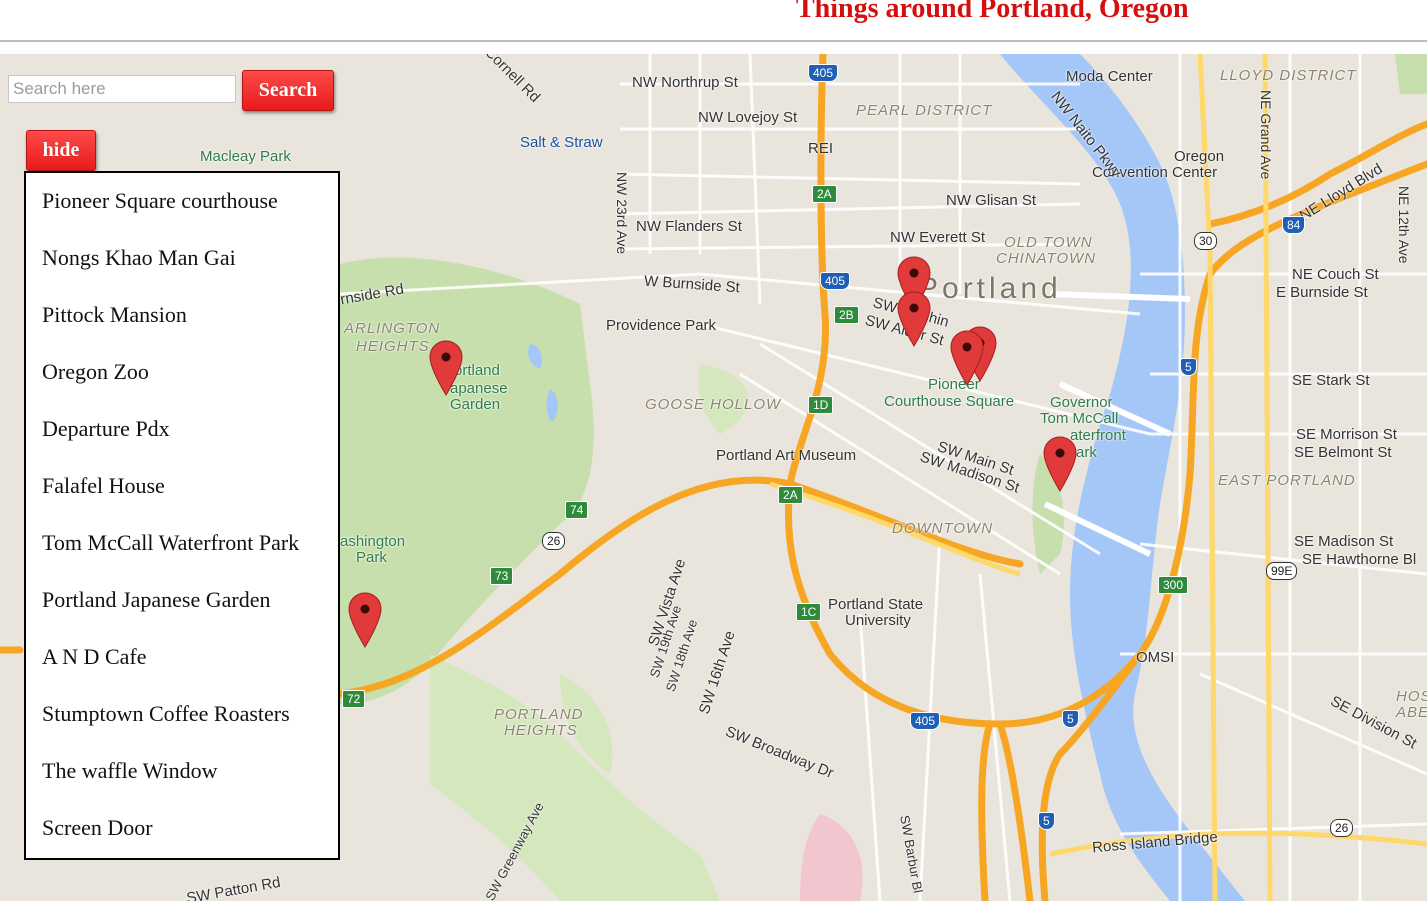  What do you see at coordinates (1342, 828) in the screenshot?
I see `shield-us26-b: 26` at bounding box center [1342, 828].